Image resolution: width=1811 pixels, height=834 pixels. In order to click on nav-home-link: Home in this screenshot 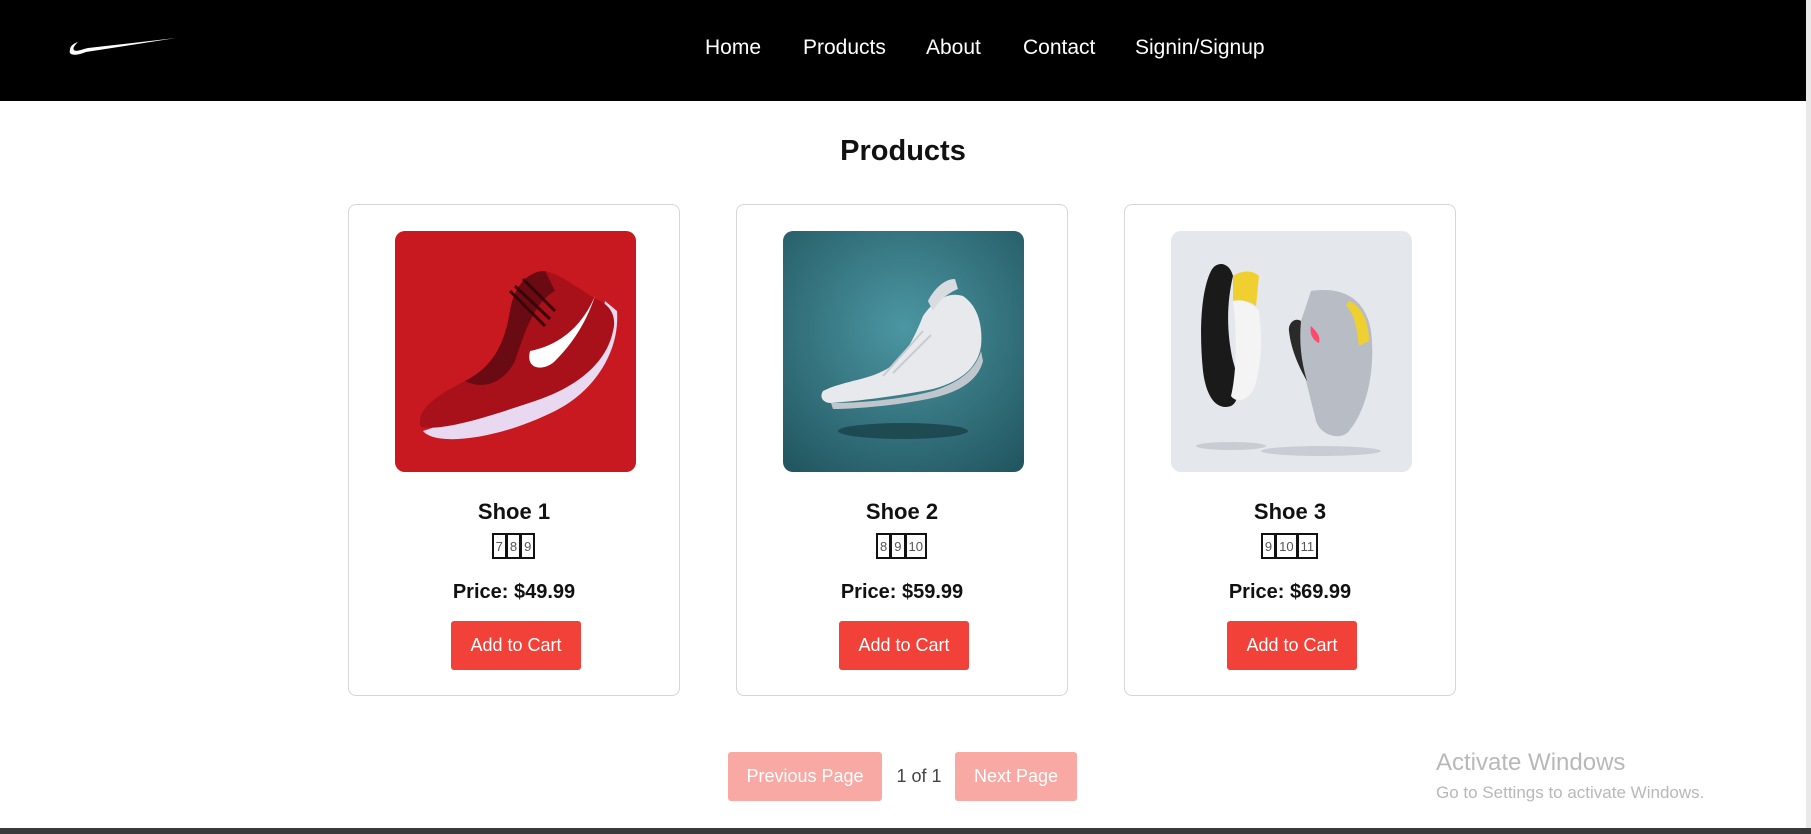, I will do `click(733, 48)`.